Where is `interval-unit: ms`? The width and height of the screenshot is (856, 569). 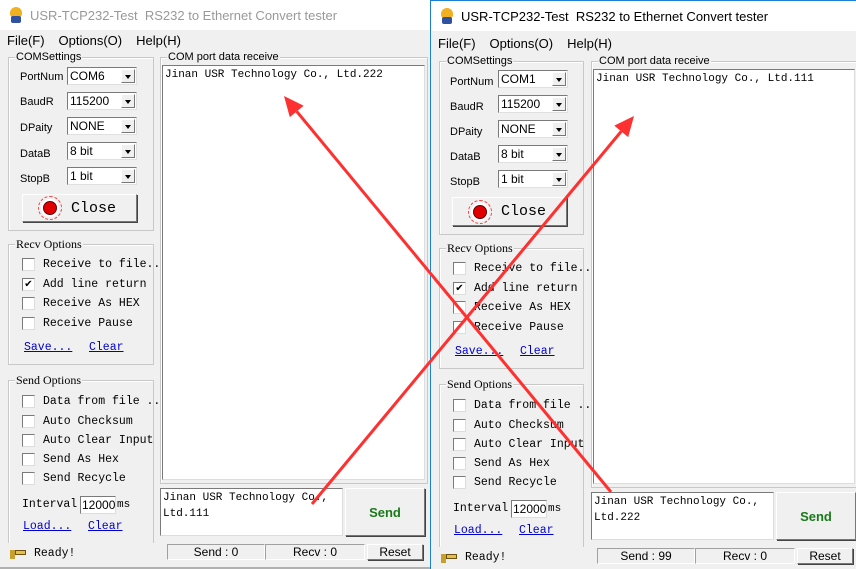 interval-unit: ms is located at coordinates (124, 505).